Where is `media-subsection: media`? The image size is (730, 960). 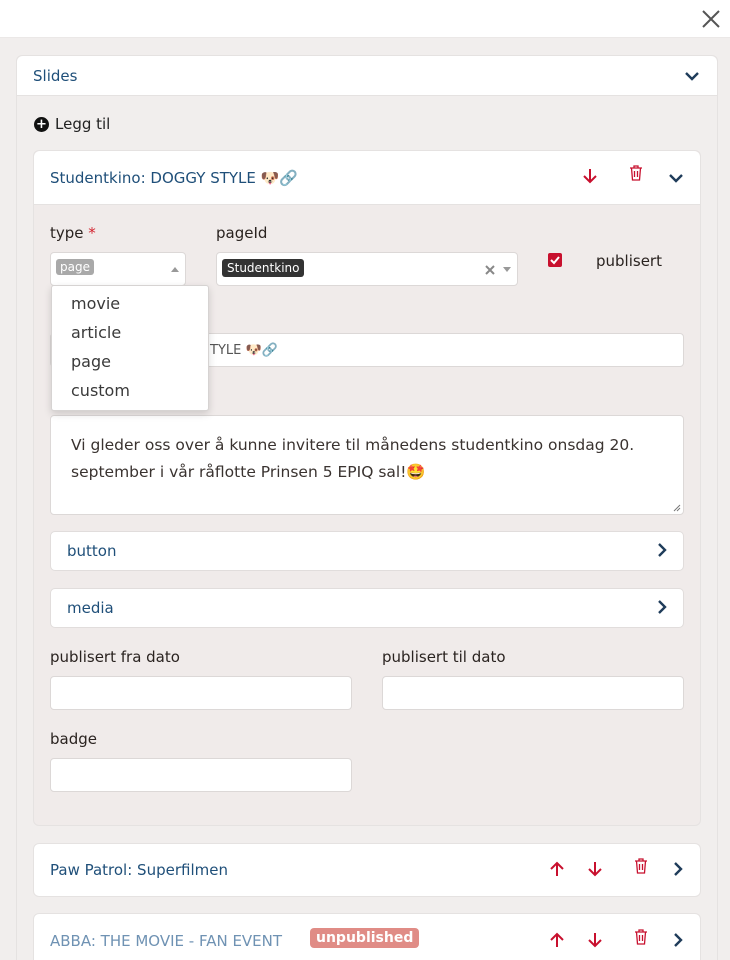 media-subsection: media is located at coordinates (367, 608).